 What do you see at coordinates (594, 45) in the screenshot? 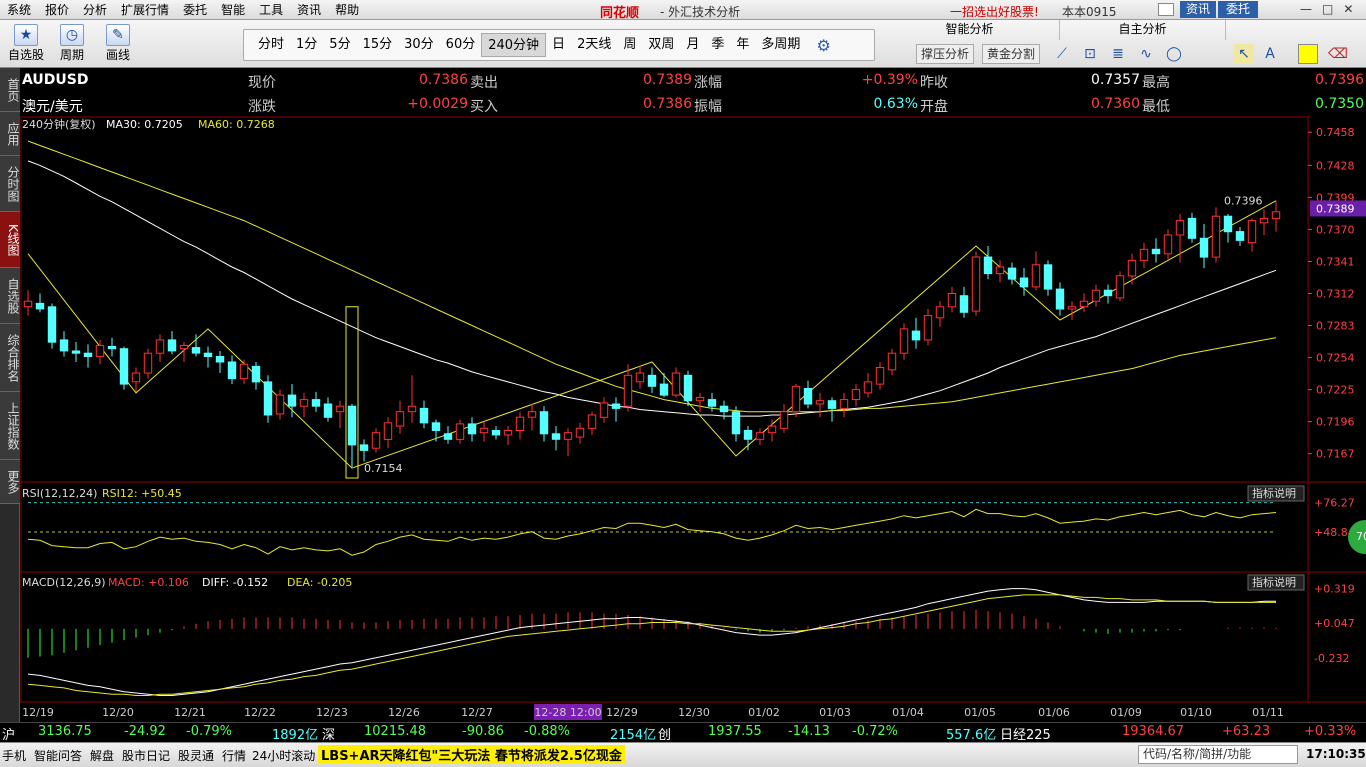
I see `period-2day: 2天线` at bounding box center [594, 45].